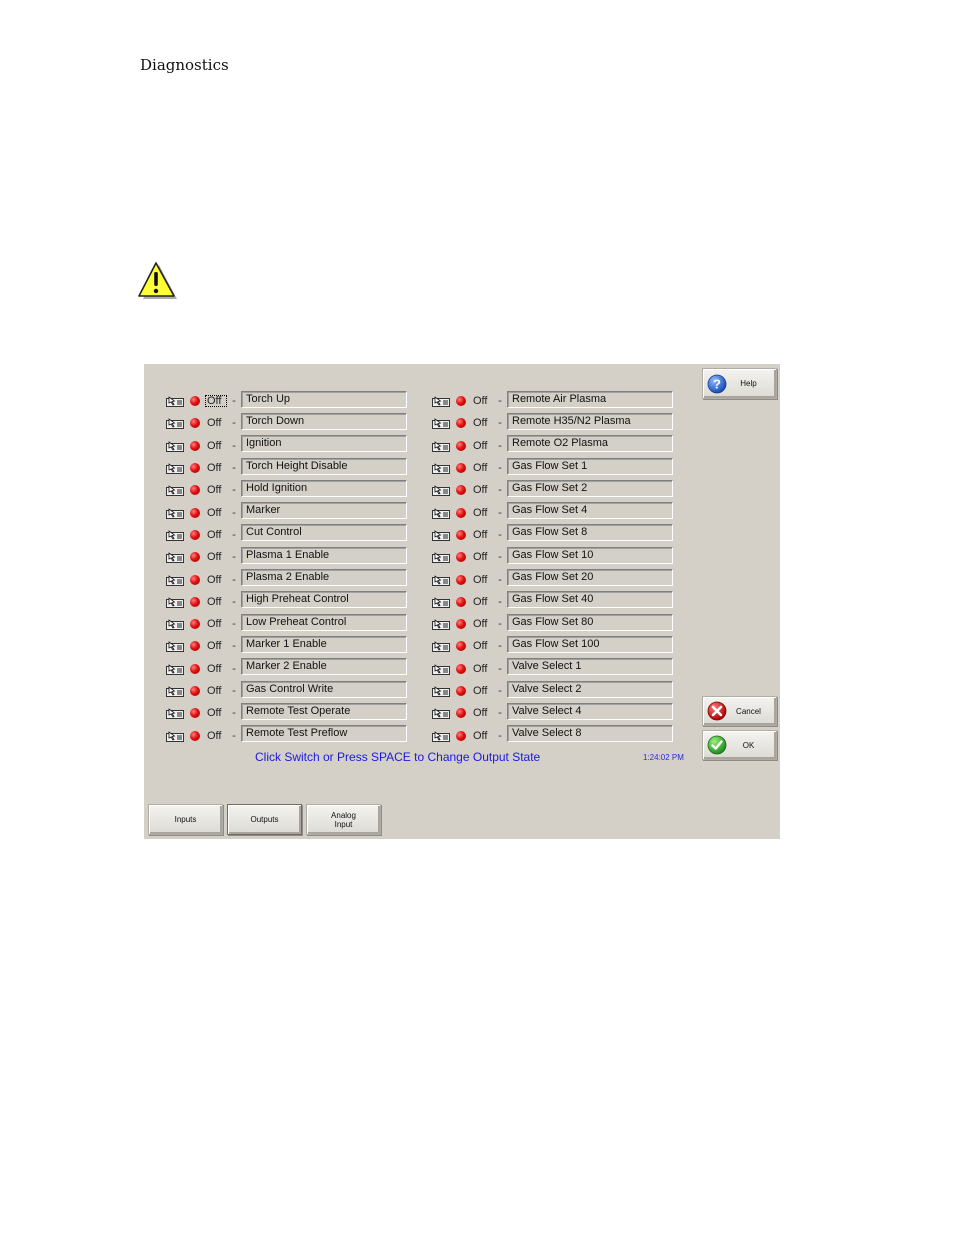 This screenshot has height=1235, width=954. Describe the element at coordinates (739, 383) in the screenshot. I see `help-button: ? Help` at that location.